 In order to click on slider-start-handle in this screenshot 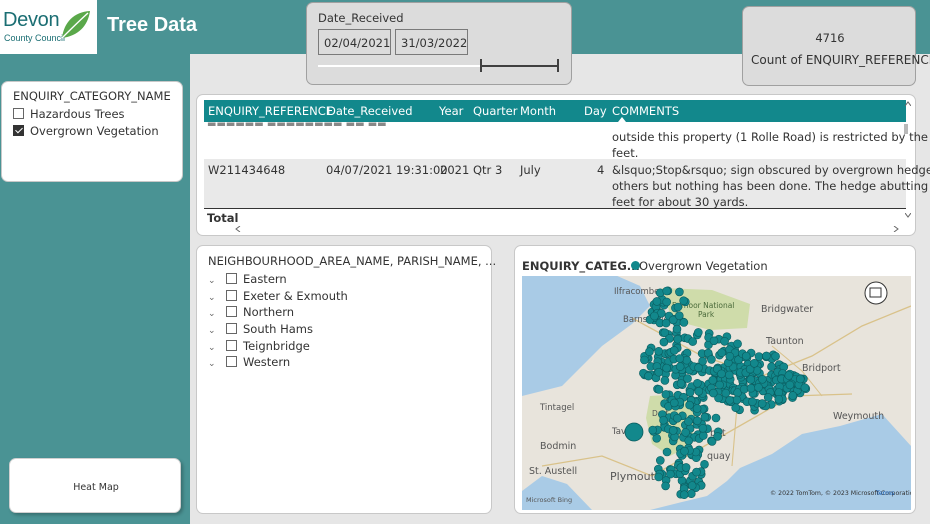, I will do `click(481, 65)`.